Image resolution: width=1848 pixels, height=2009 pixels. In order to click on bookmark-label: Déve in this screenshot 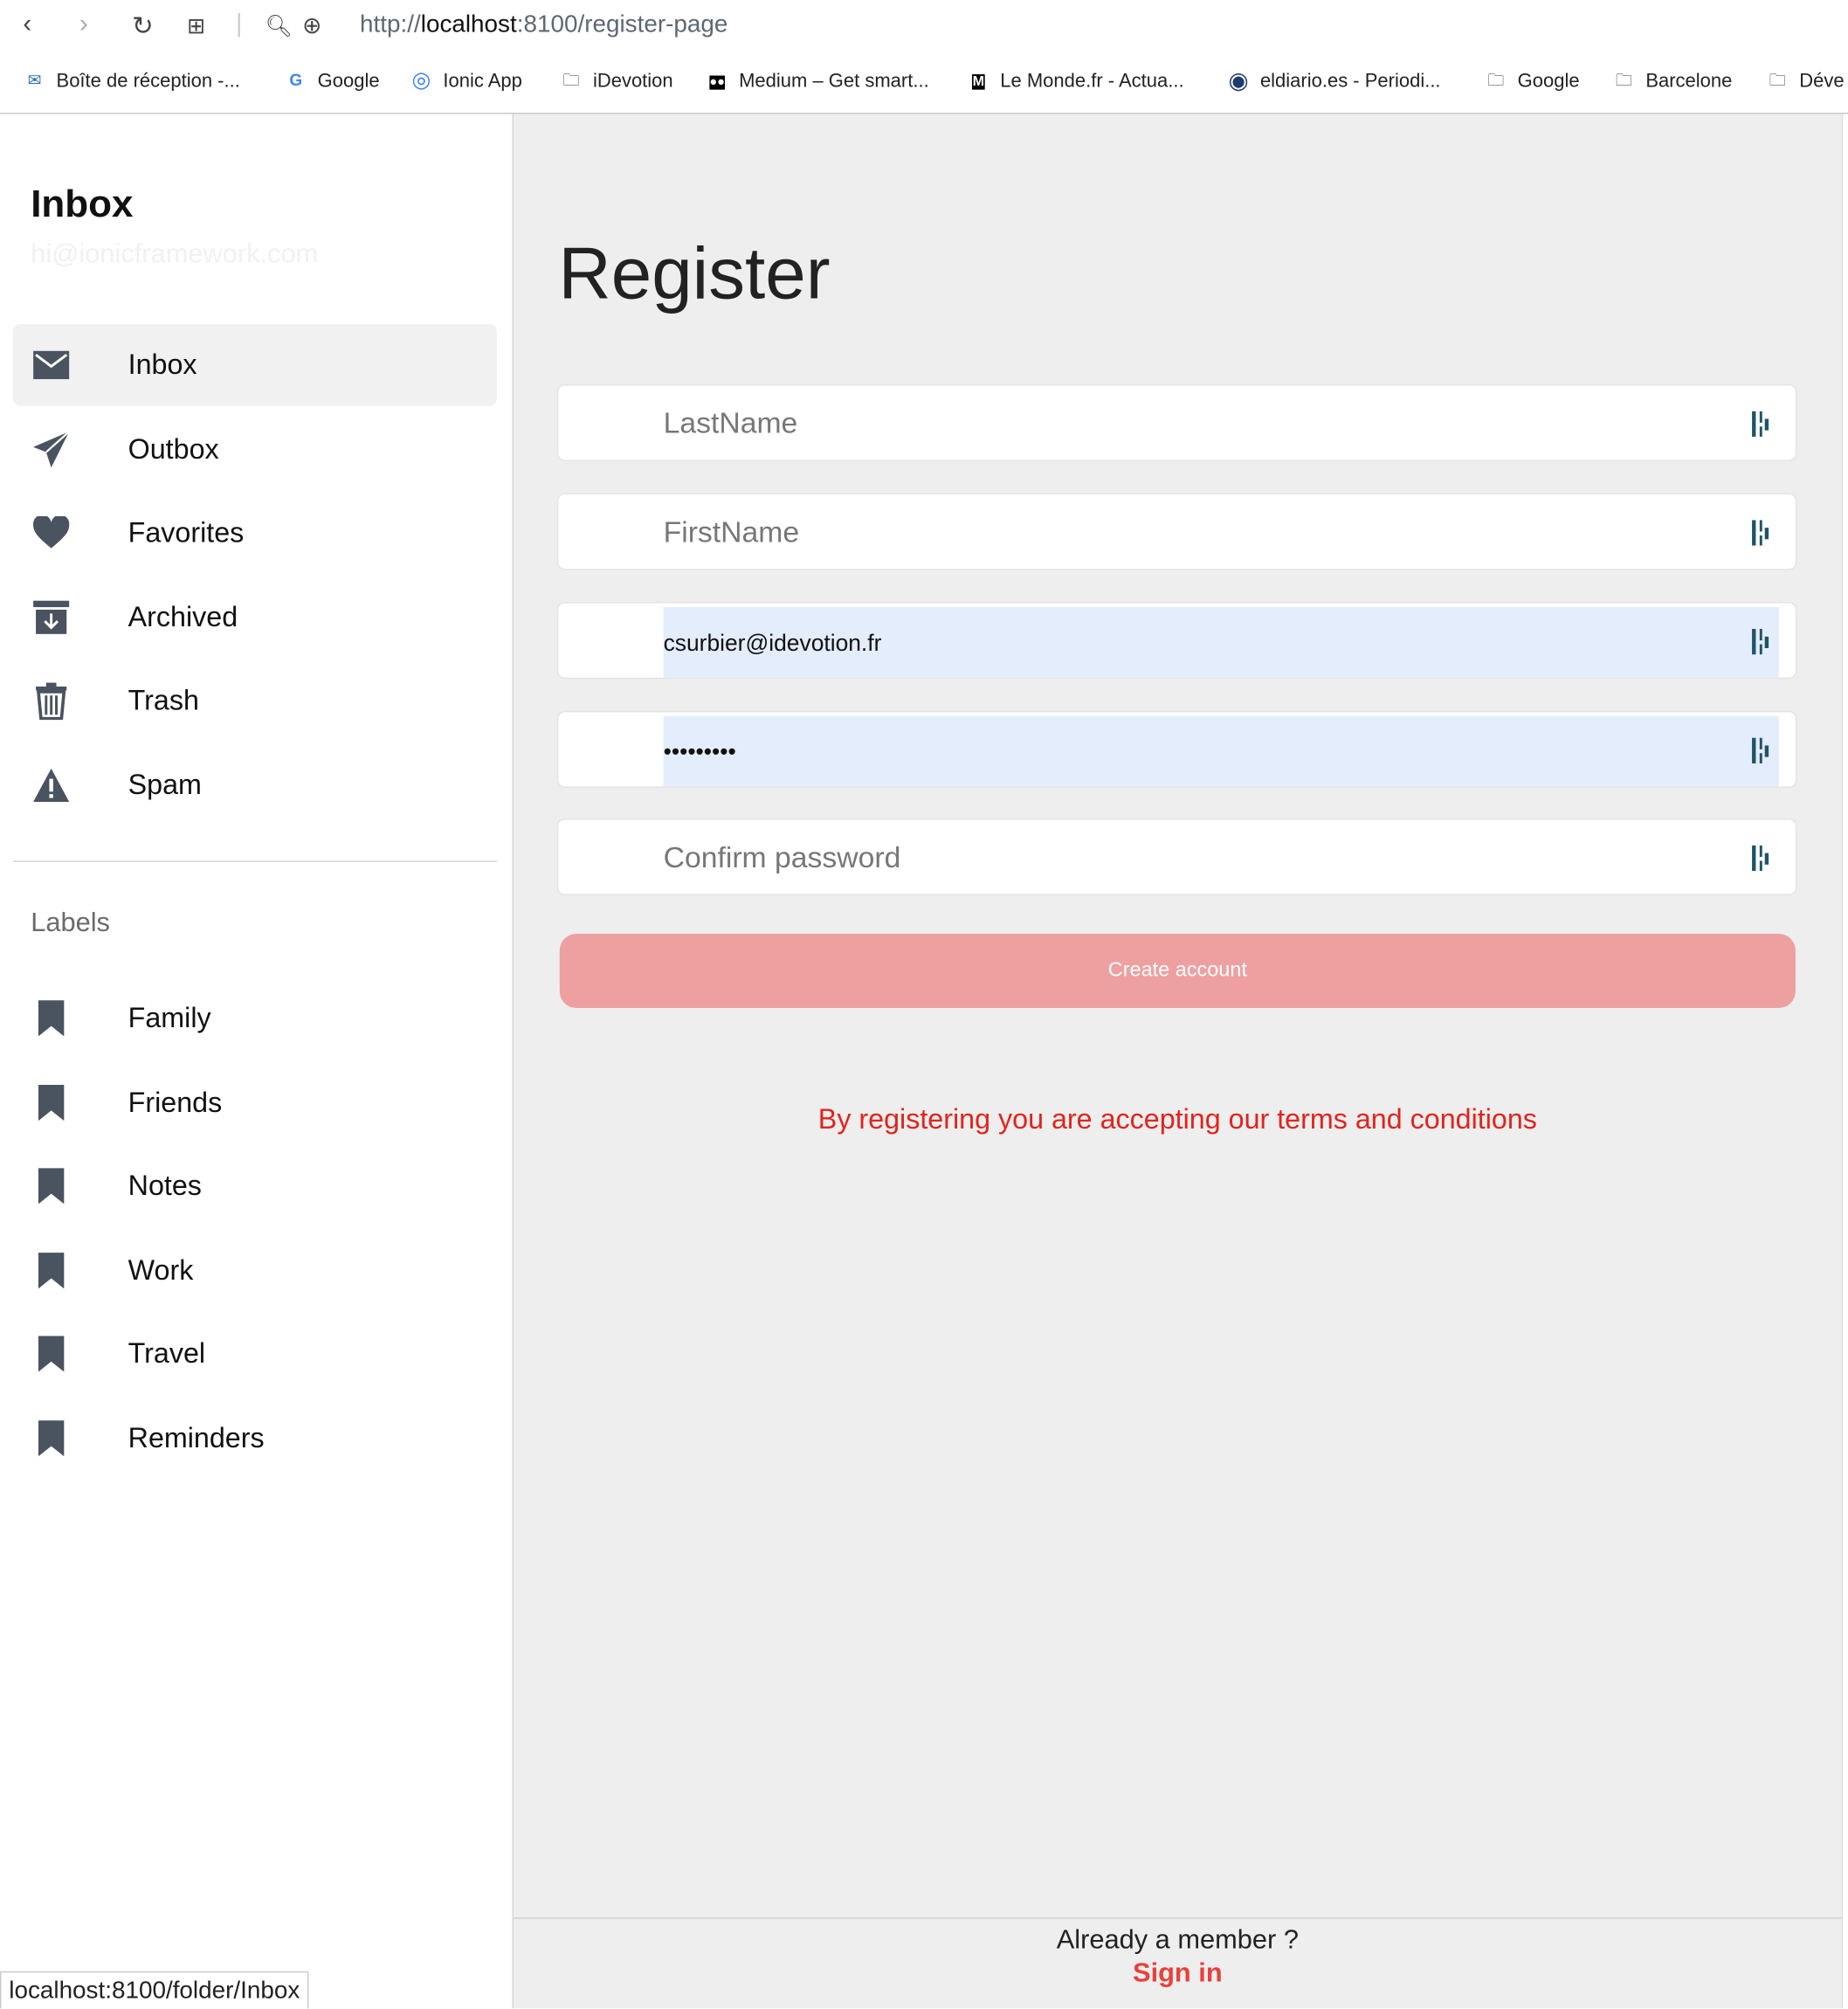, I will do `click(1822, 81)`.